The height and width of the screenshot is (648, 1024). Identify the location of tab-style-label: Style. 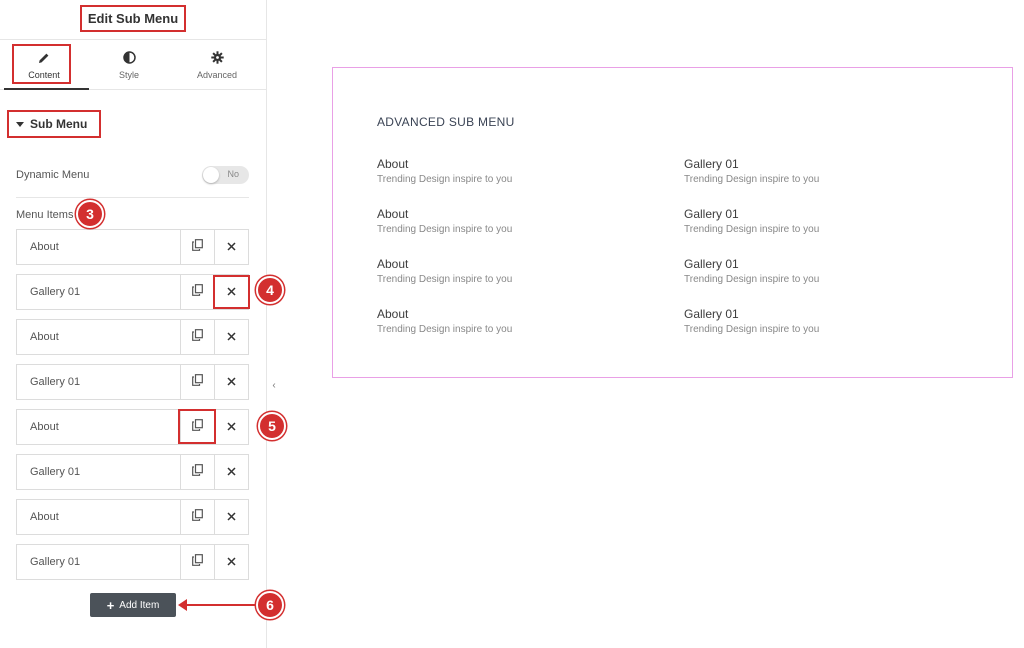
(128, 74).